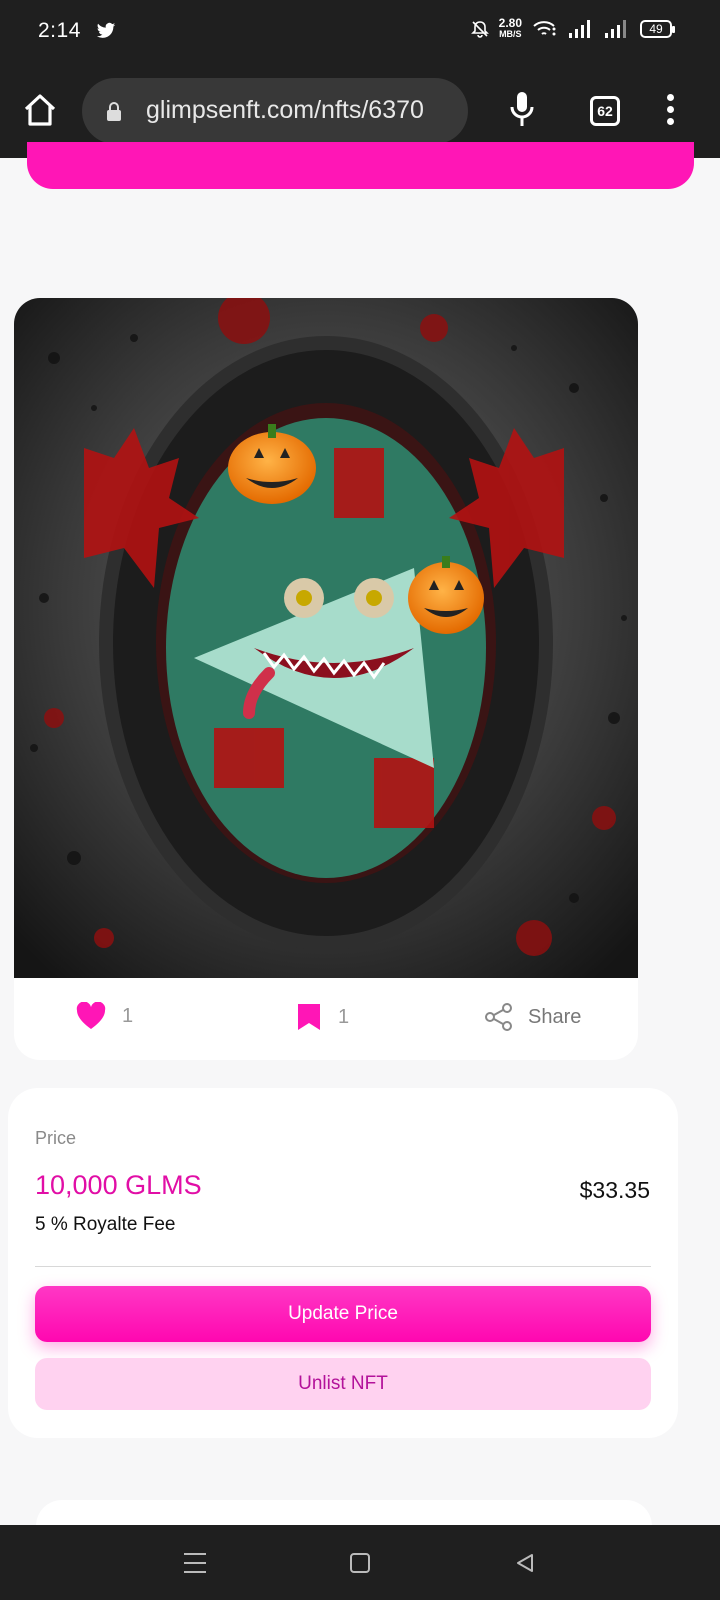  I want to click on twitter-icon, so click(106, 30).